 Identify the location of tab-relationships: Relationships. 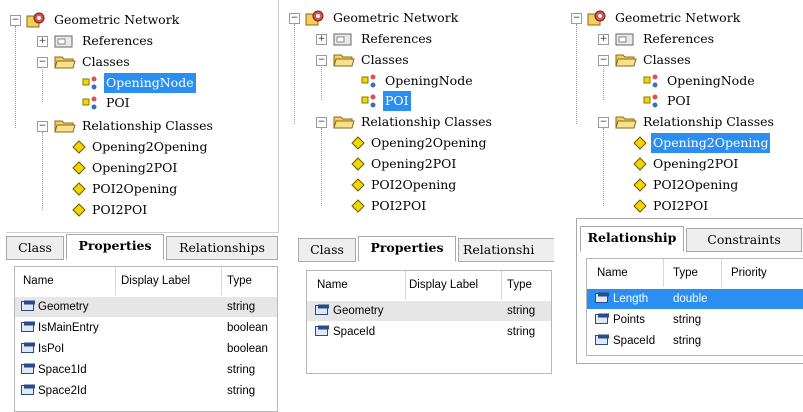
(222, 248).